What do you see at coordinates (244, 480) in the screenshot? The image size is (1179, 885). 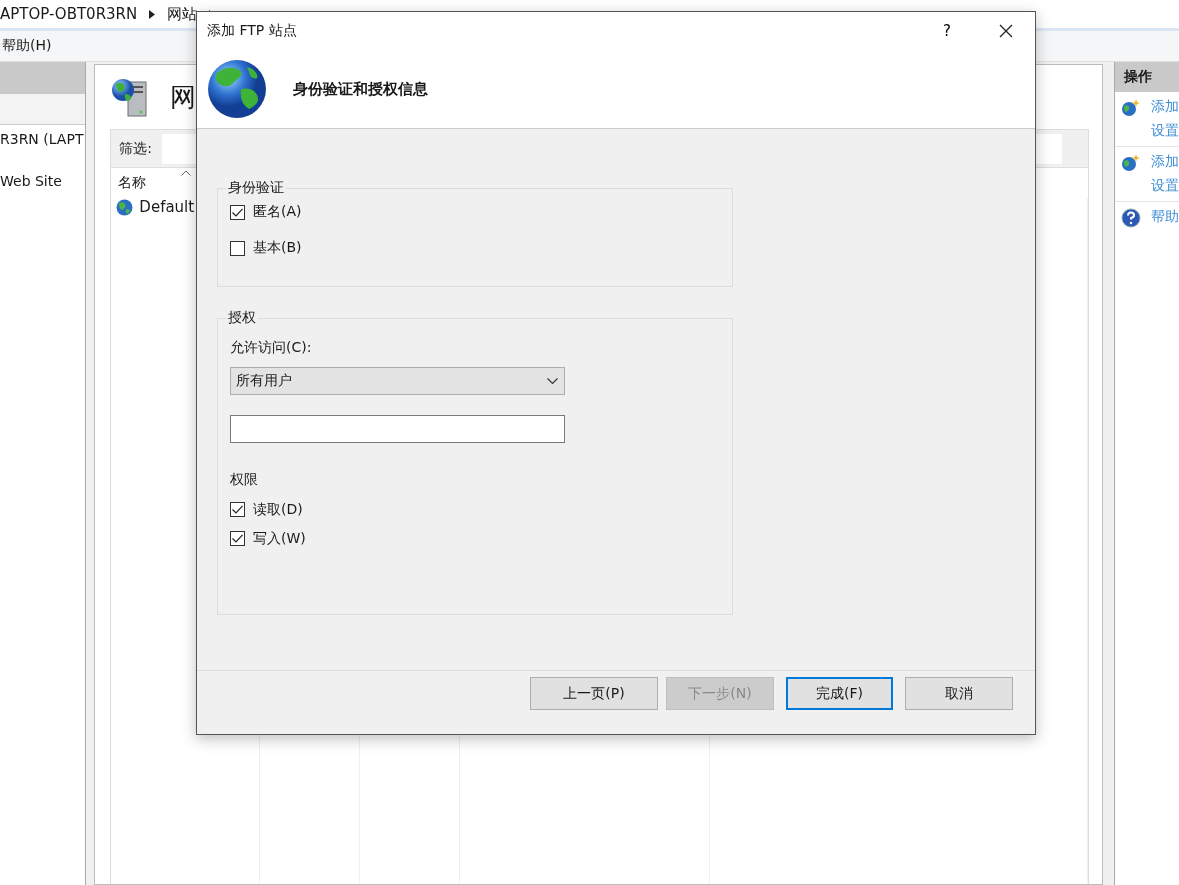 I see `section-label: 权限` at bounding box center [244, 480].